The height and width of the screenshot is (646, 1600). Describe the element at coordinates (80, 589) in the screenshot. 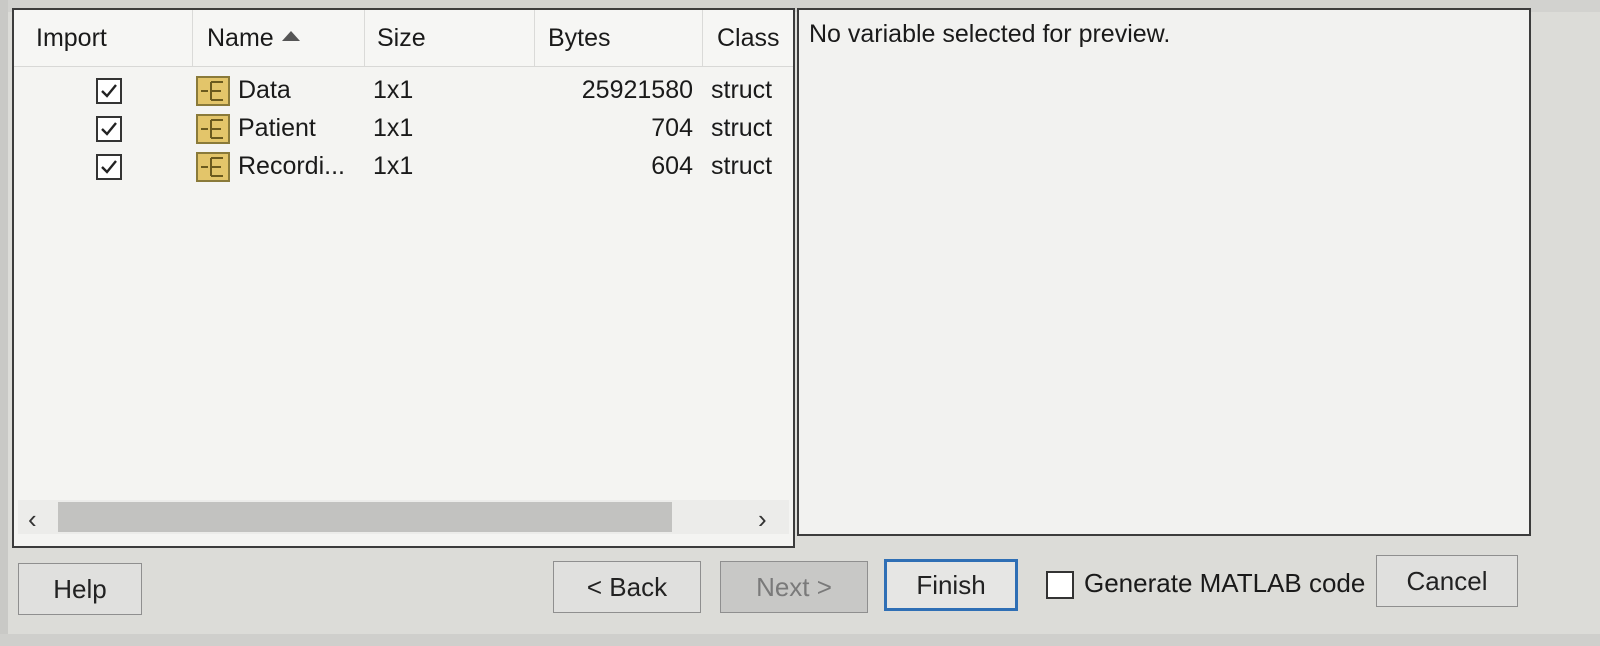

I see `help-button: Help` at that location.